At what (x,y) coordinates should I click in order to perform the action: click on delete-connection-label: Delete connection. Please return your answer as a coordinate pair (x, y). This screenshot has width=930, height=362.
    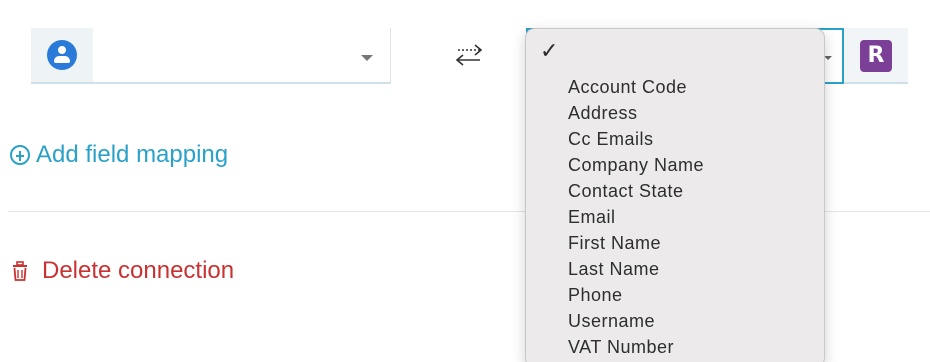
    Looking at the image, I should click on (138, 270).